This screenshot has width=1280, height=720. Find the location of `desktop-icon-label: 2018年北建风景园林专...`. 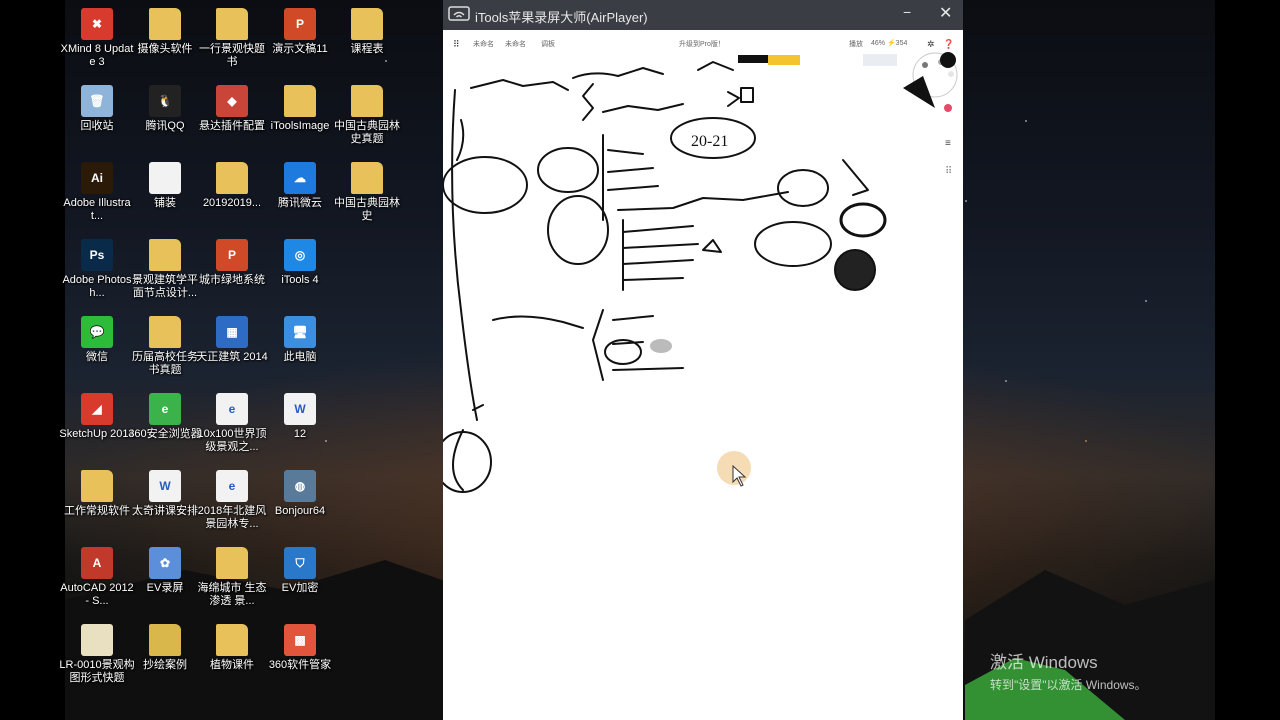

desktop-icon-label: 2018年北建风景园林专... is located at coordinates (232, 517).